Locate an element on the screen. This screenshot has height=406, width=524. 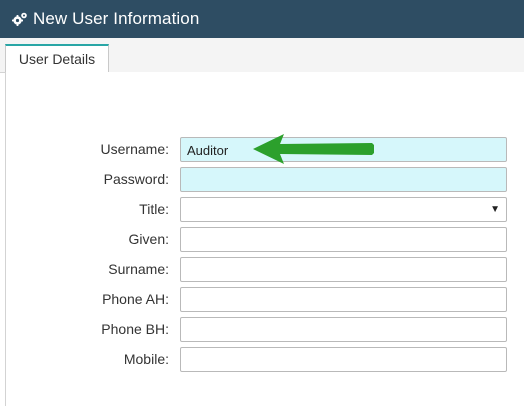
mobile-input is located at coordinates (343, 359).